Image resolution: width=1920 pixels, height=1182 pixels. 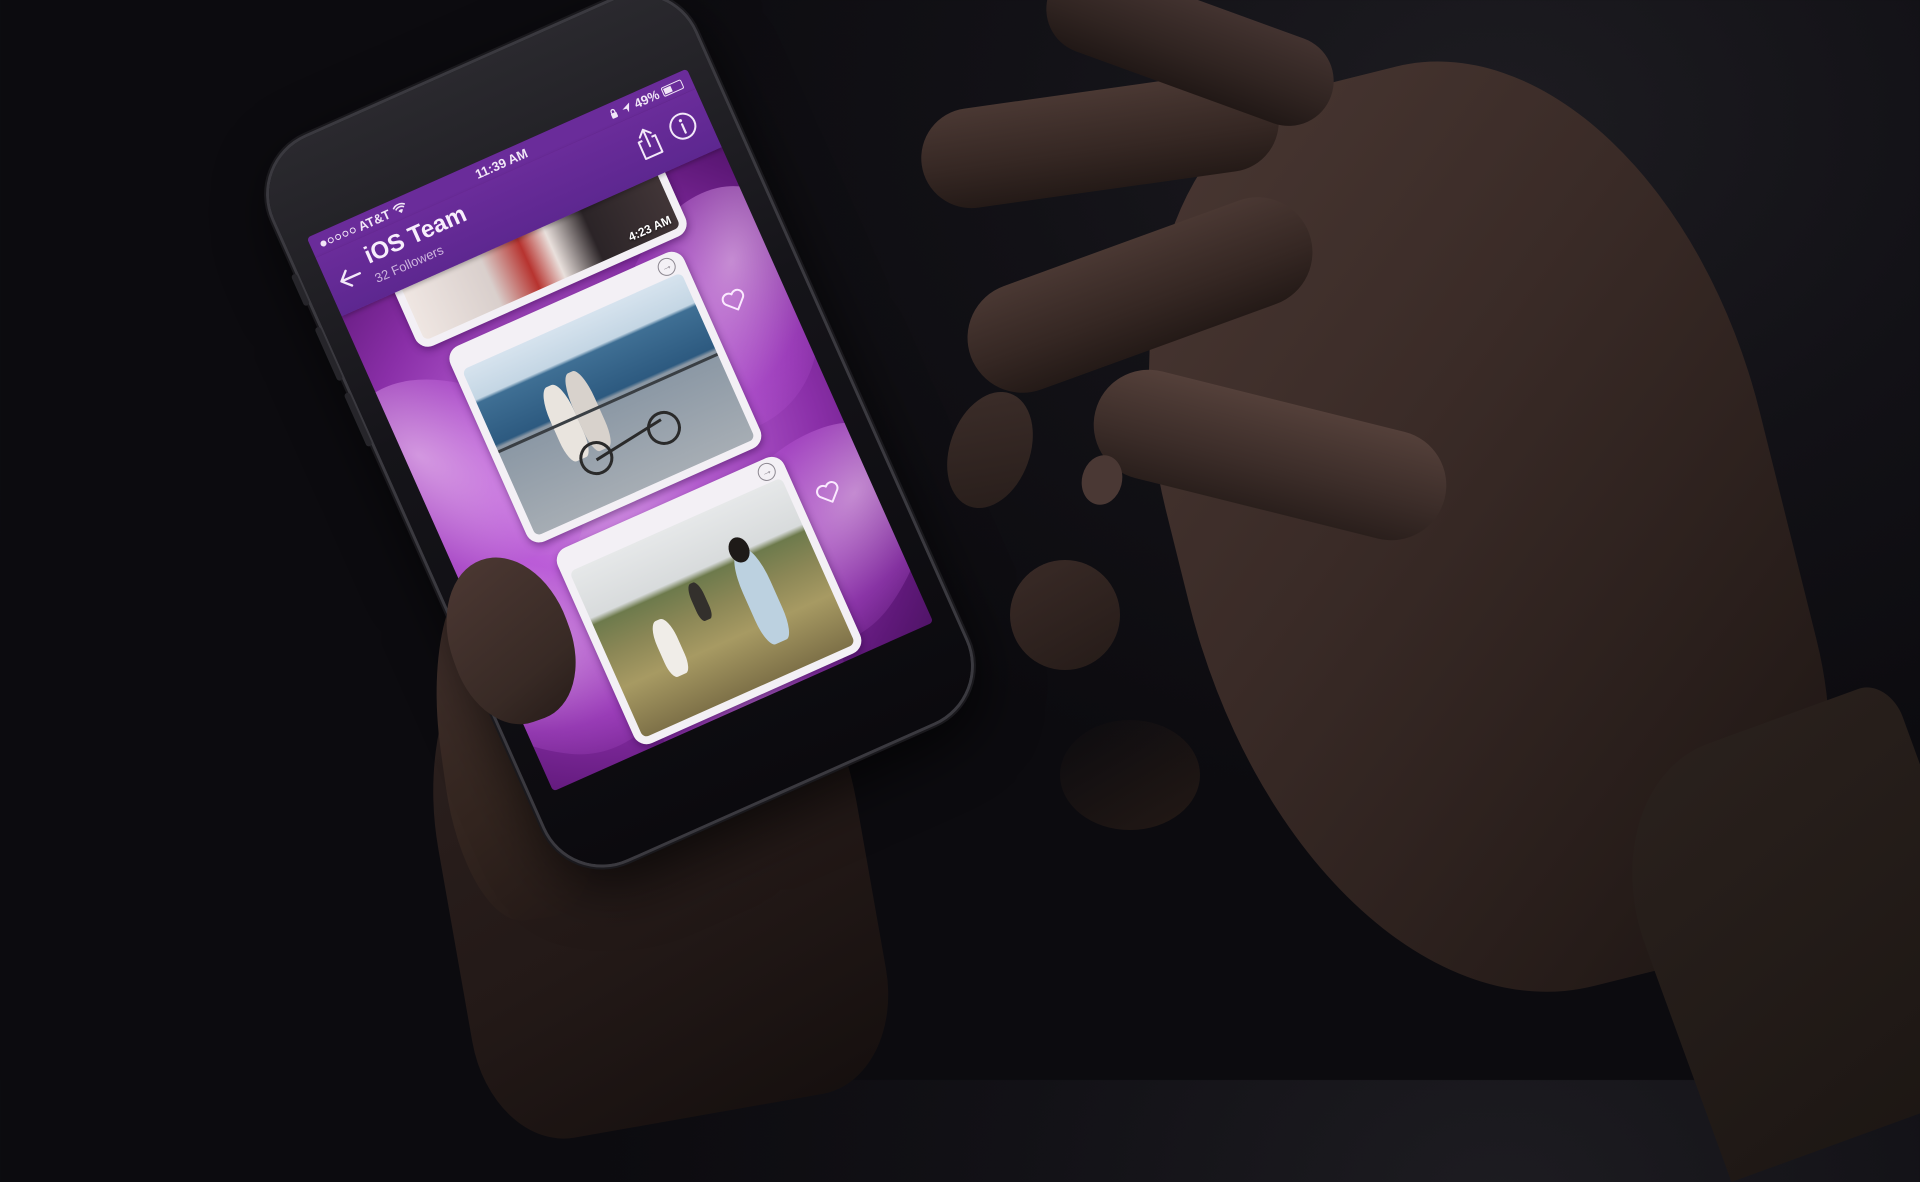 I want to click on back-arrow-icon, so click(x=351, y=277).